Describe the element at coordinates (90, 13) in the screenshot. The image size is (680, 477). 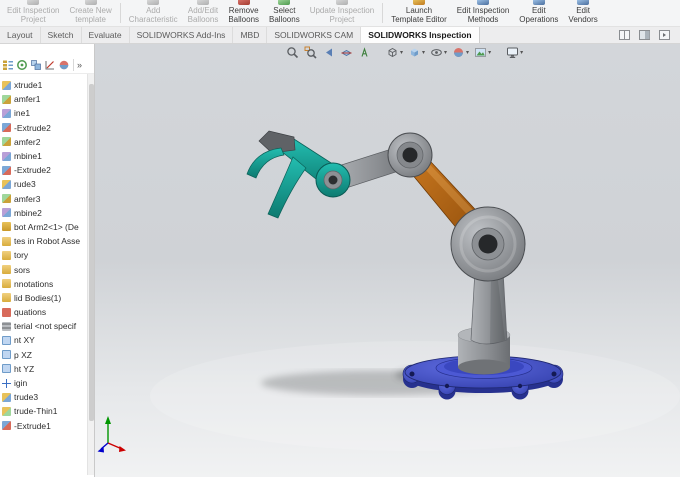
I see `create-new-template-button: Create New template` at that location.